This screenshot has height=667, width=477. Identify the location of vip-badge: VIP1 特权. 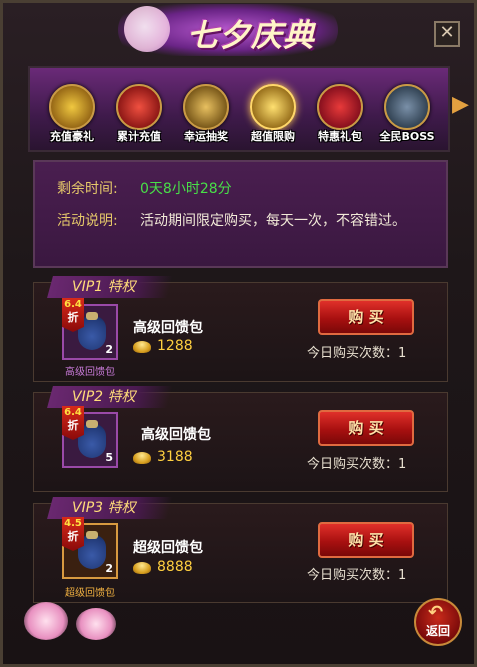
(110, 287).